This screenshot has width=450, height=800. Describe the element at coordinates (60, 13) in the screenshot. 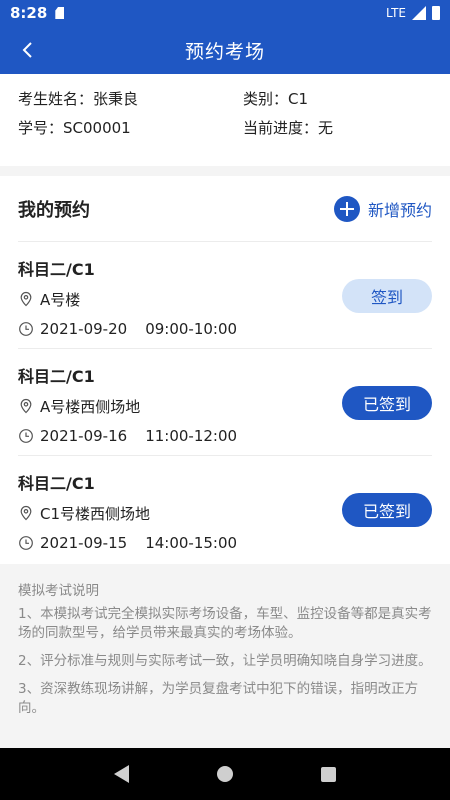

I see `sd-card-icon` at that location.